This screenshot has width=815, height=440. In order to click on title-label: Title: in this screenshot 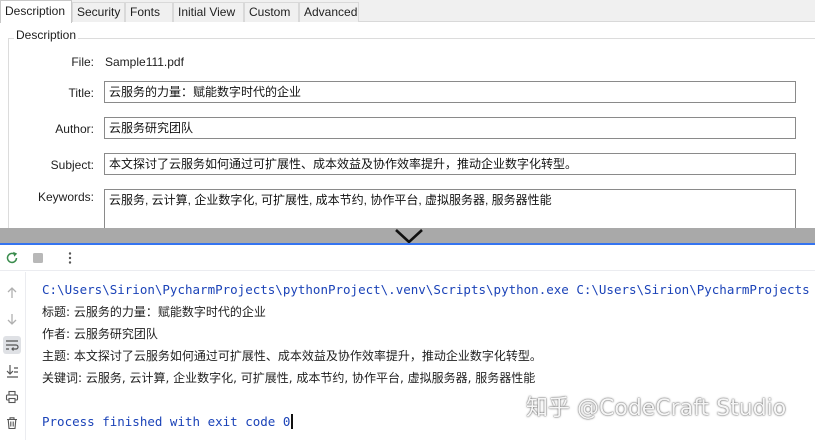, I will do `click(81, 93)`.